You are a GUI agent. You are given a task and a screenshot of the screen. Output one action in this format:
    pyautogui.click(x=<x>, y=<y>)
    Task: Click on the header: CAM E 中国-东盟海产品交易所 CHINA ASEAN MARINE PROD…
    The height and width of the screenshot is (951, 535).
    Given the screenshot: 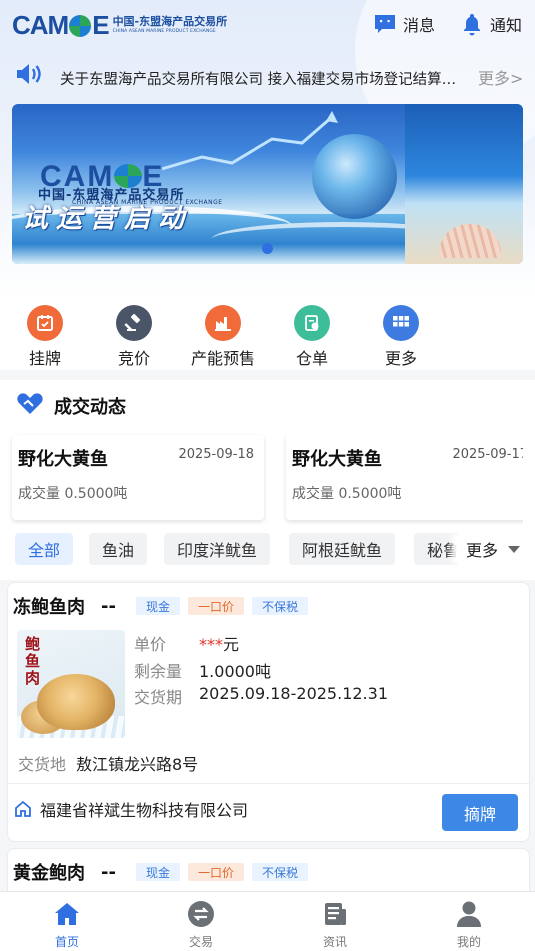 What is the action you would take?
    pyautogui.click(x=267, y=25)
    